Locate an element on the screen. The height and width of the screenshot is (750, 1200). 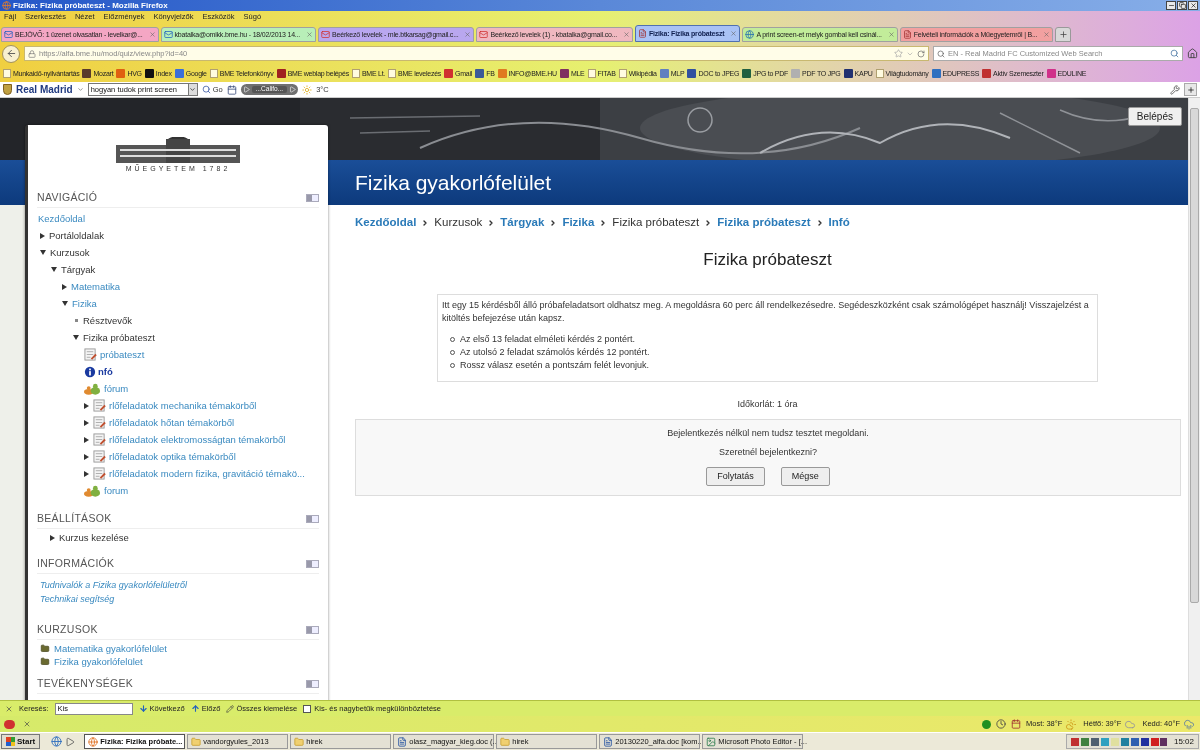
course-link: Fizika gyakorlófelület is located at coordinates (98, 661).